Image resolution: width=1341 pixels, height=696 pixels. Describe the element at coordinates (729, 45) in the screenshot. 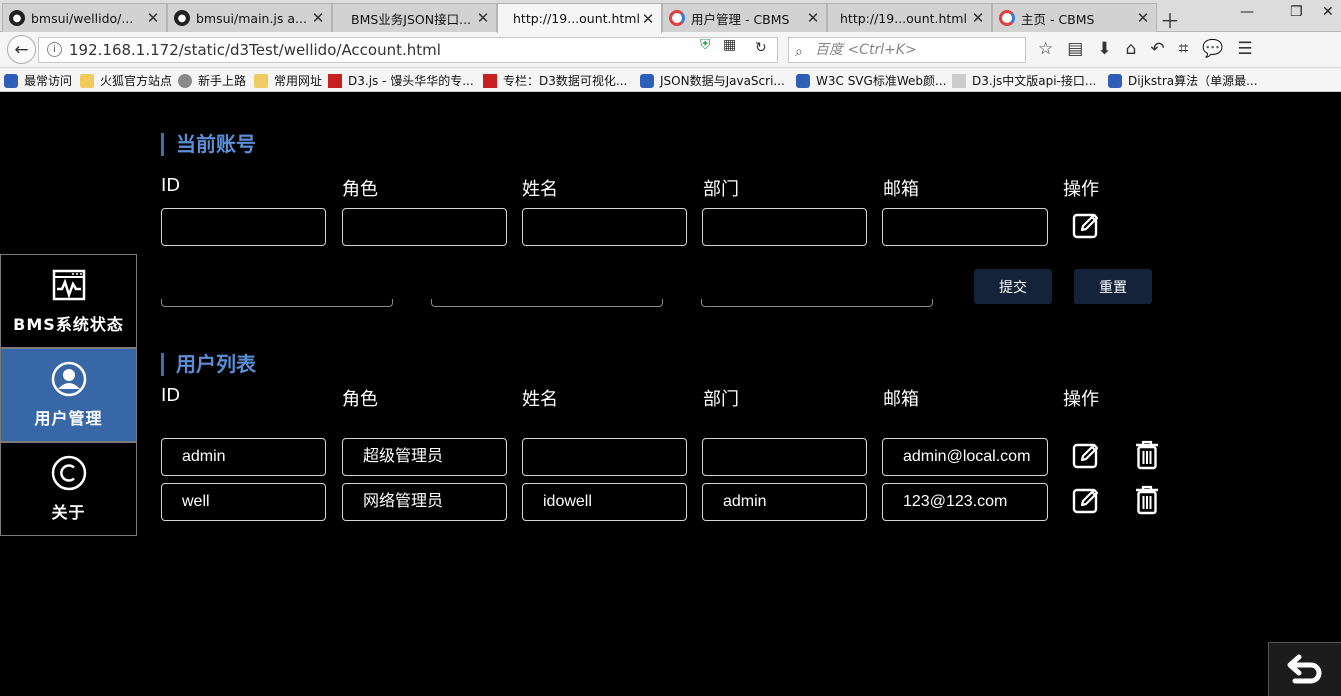

I see `qr-code-icon: ▦` at that location.